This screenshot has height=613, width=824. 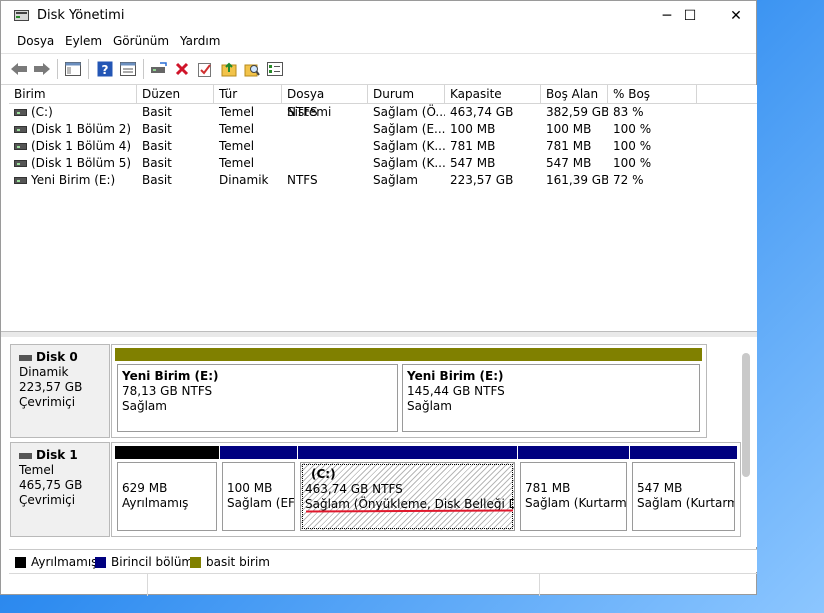 What do you see at coordinates (406, 94) in the screenshot?
I see `column-header-durum: Durum` at bounding box center [406, 94].